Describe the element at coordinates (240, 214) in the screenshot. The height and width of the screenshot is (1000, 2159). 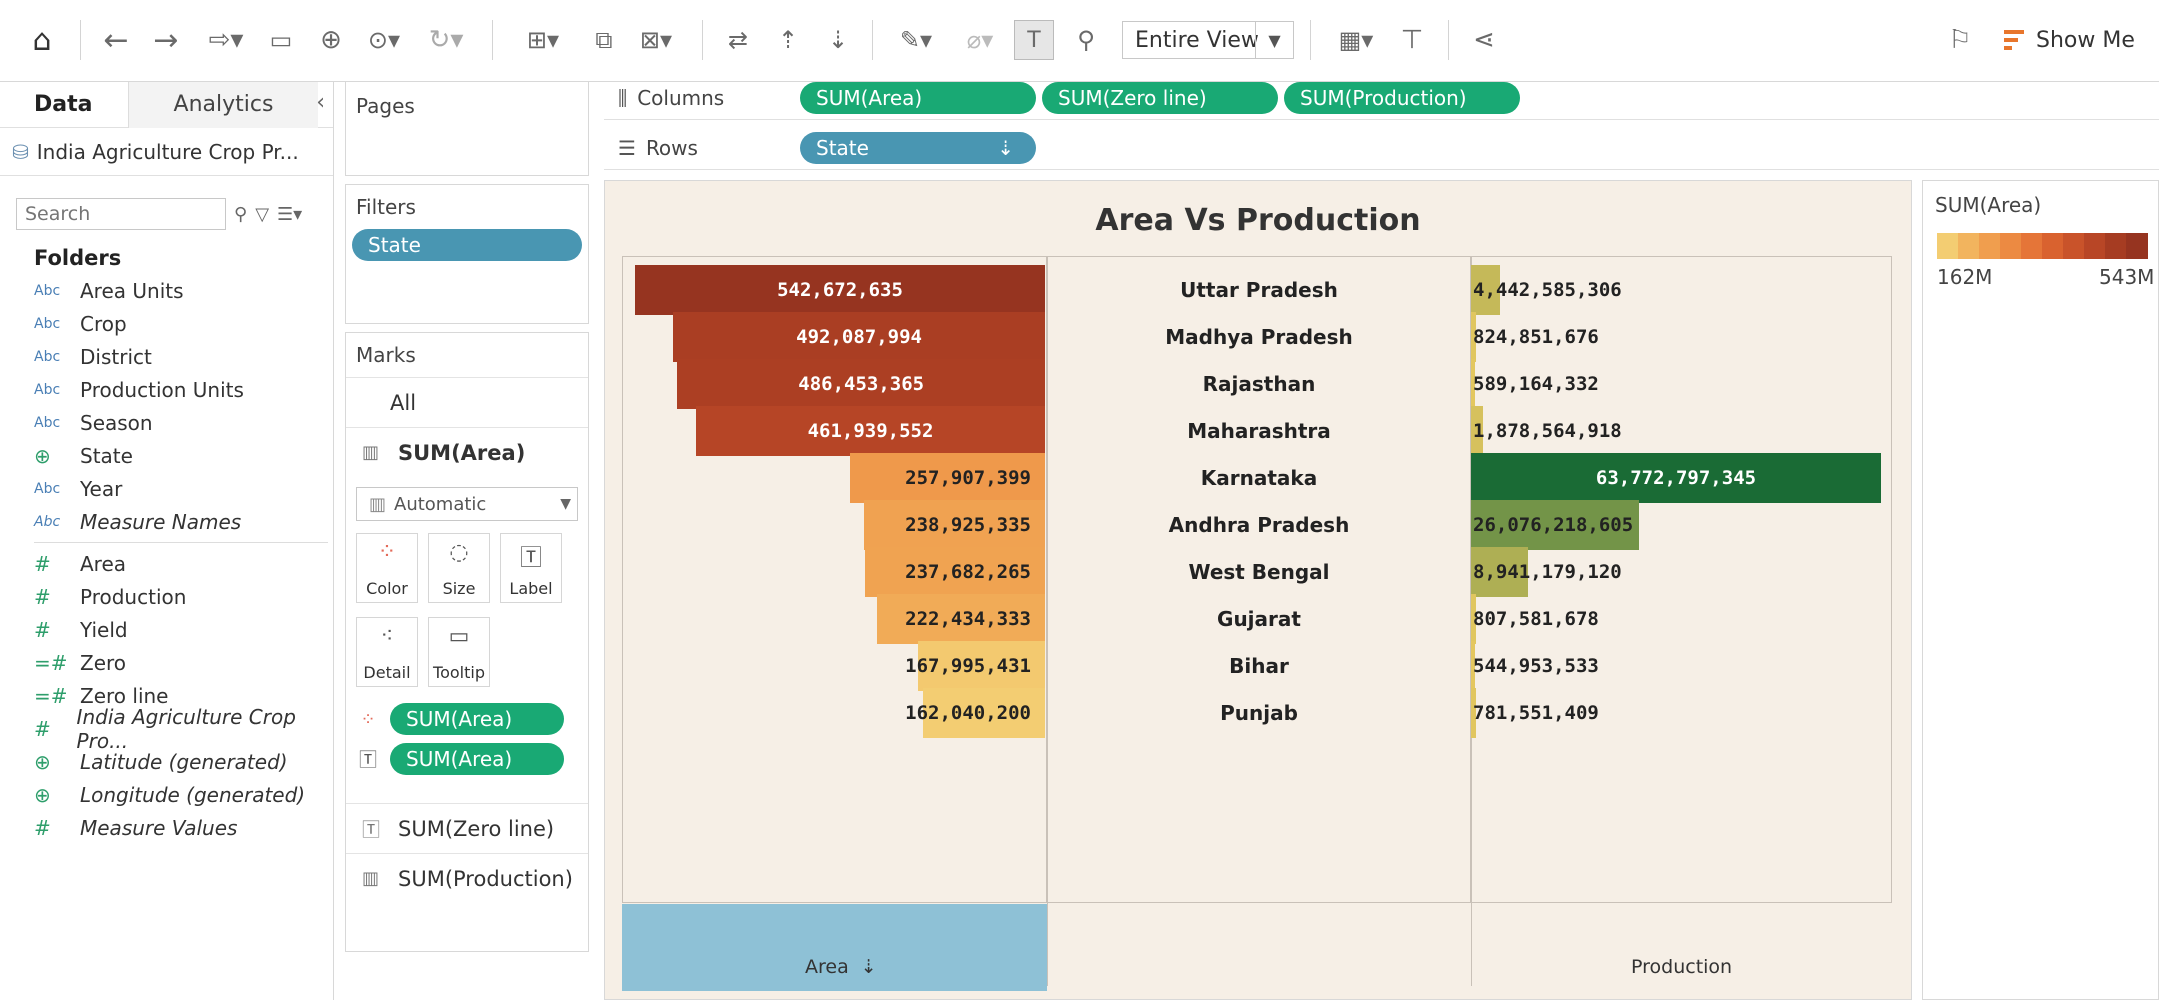
I see `search-icon: ⚲` at that location.